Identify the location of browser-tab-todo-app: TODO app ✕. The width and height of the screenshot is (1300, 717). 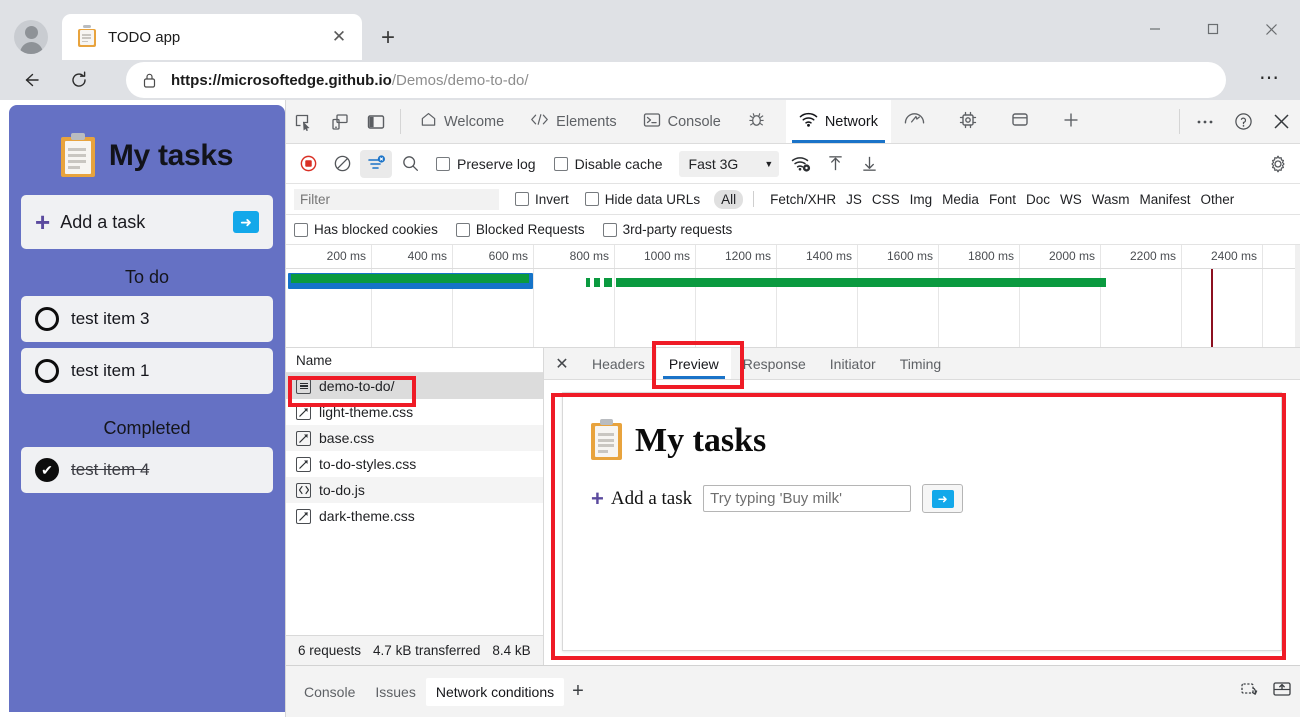
(212, 37).